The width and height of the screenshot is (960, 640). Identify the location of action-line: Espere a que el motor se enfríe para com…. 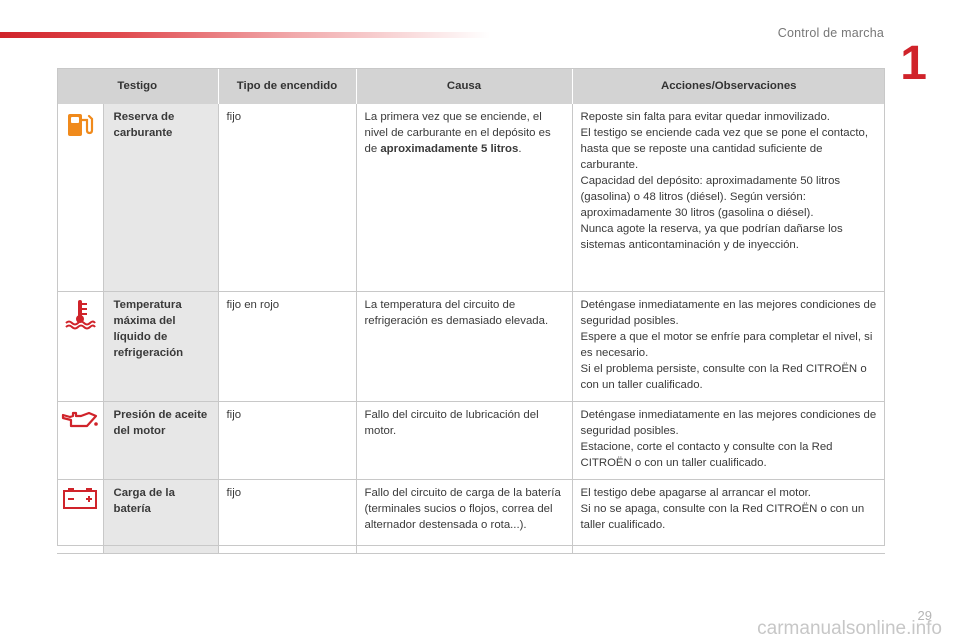
(726, 344).